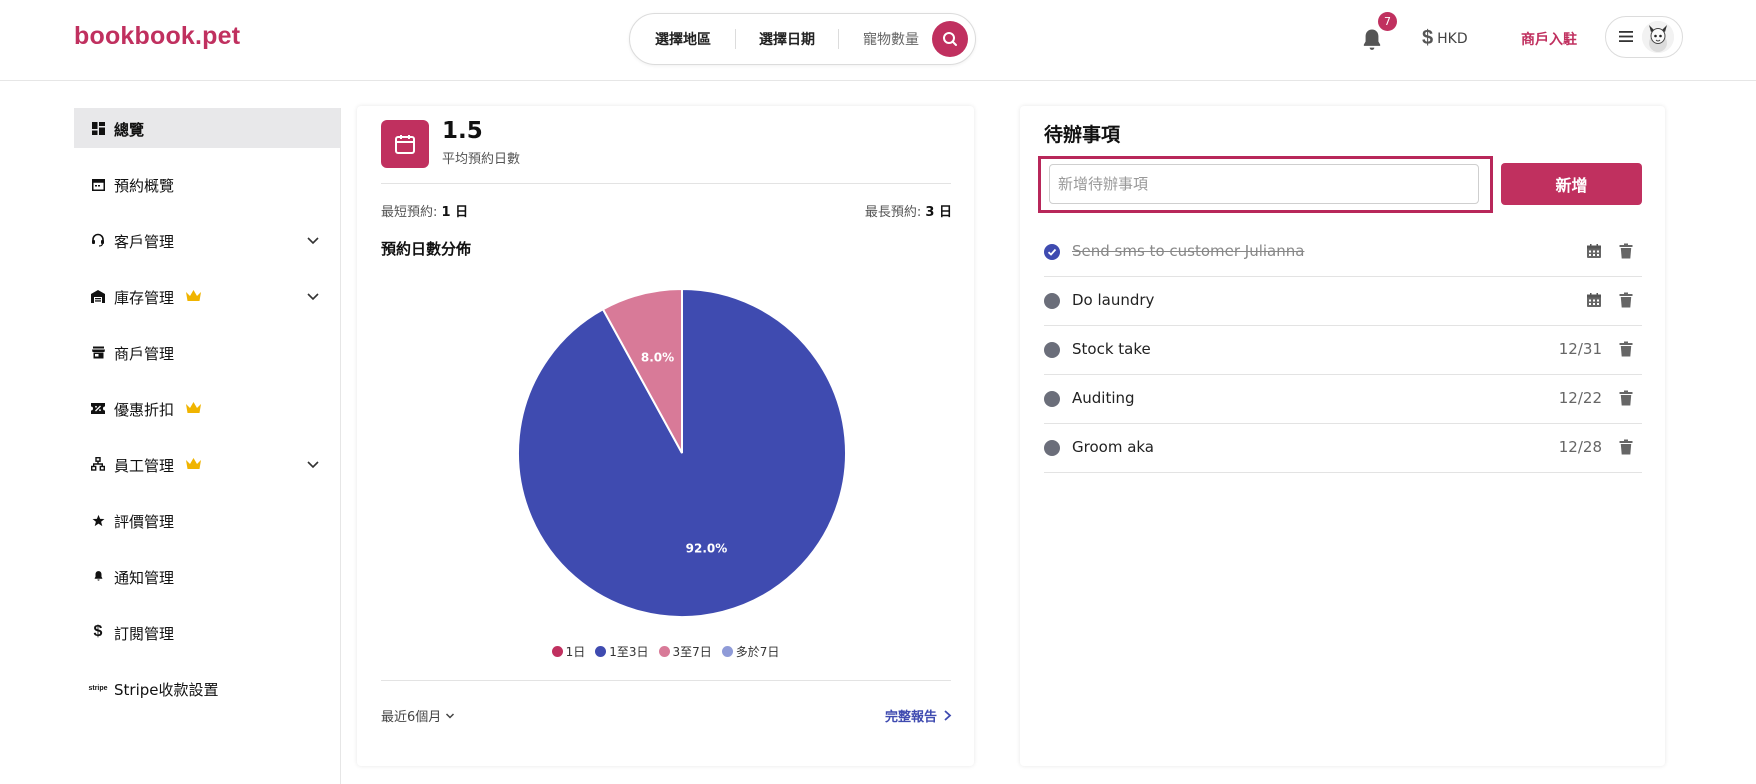 This screenshot has width=1756, height=784. What do you see at coordinates (910, 717) in the screenshot?
I see `full-report-label: 完整報告` at bounding box center [910, 717].